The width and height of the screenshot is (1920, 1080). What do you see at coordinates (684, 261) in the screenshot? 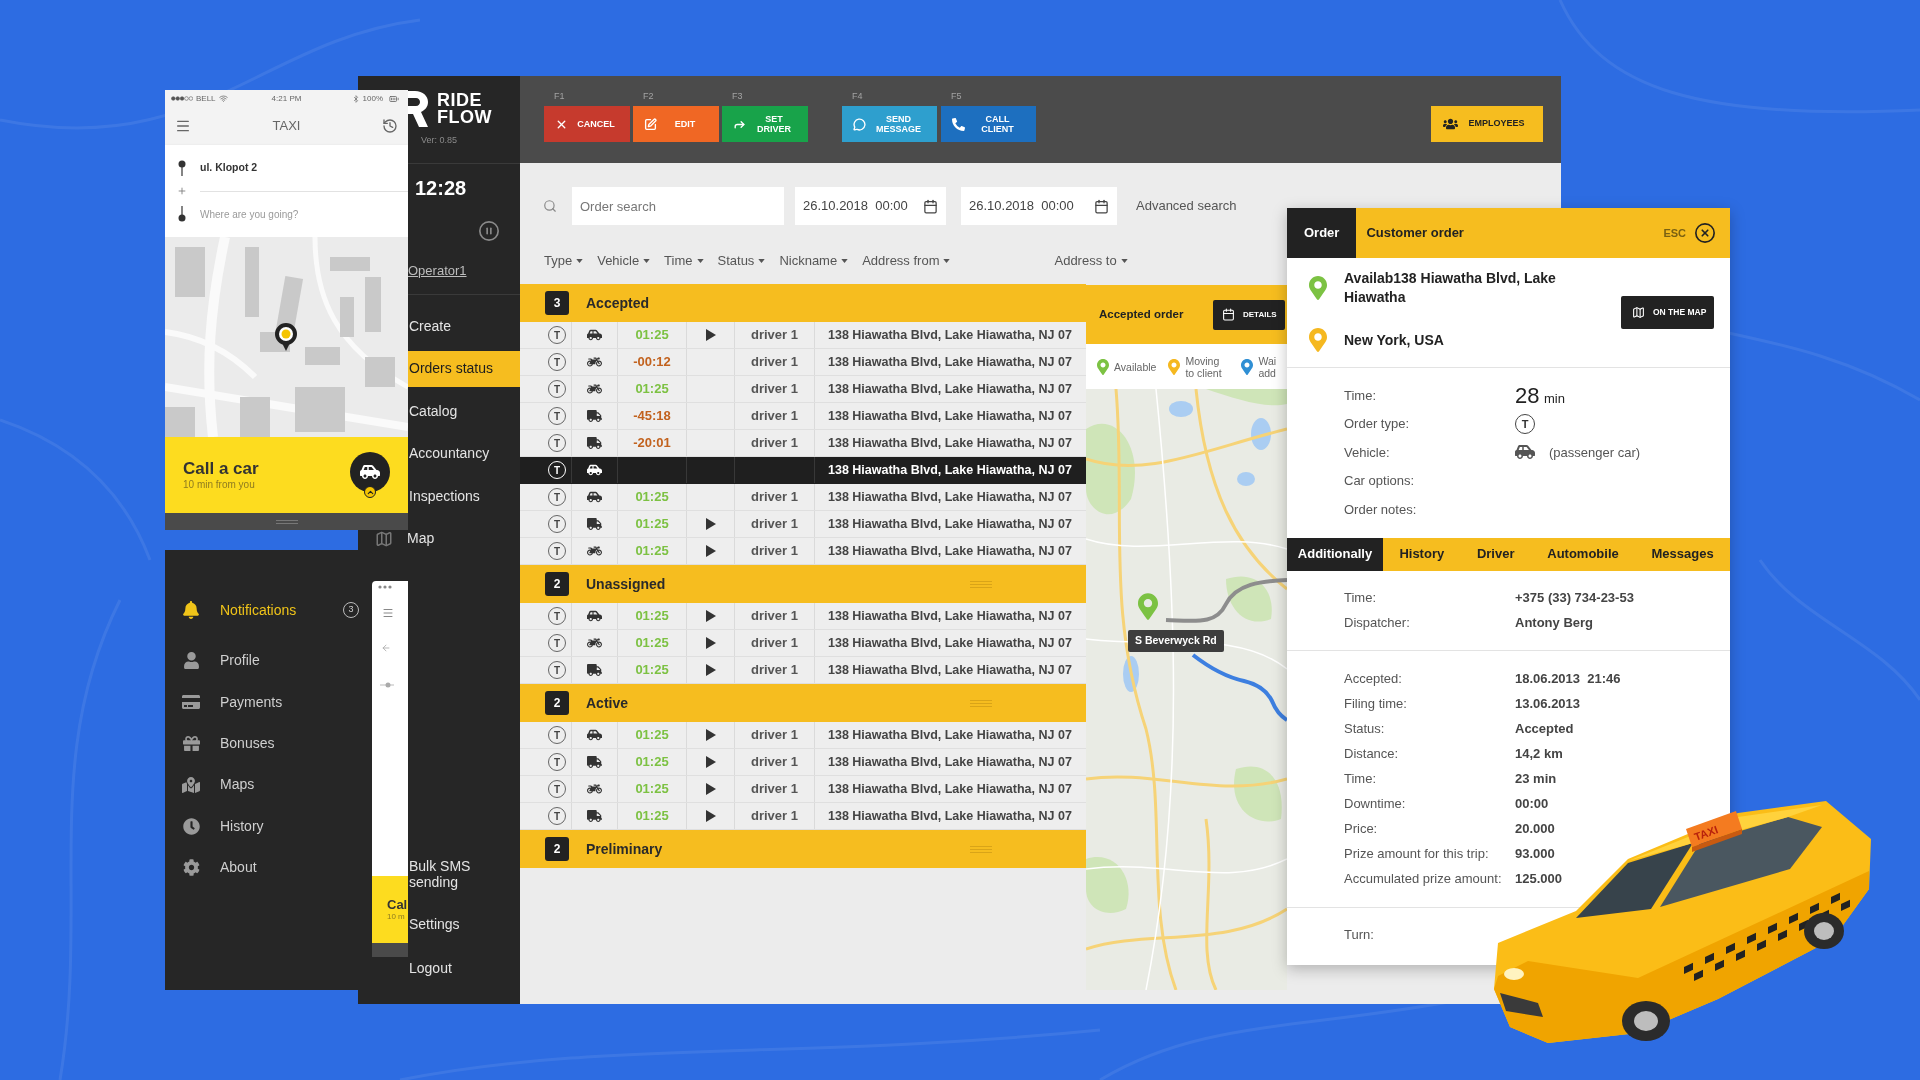
I see `filter-dropdown: Time` at bounding box center [684, 261].